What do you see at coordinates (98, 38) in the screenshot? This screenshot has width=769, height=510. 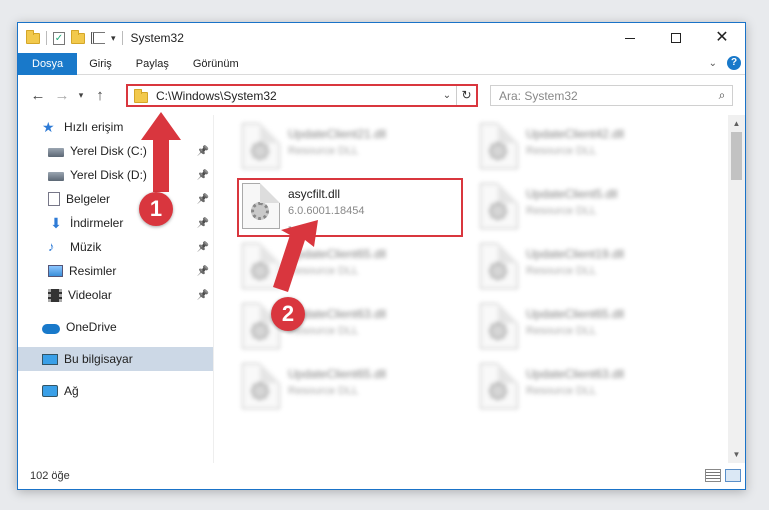 I see `customize-toolbar-icon` at bounding box center [98, 38].